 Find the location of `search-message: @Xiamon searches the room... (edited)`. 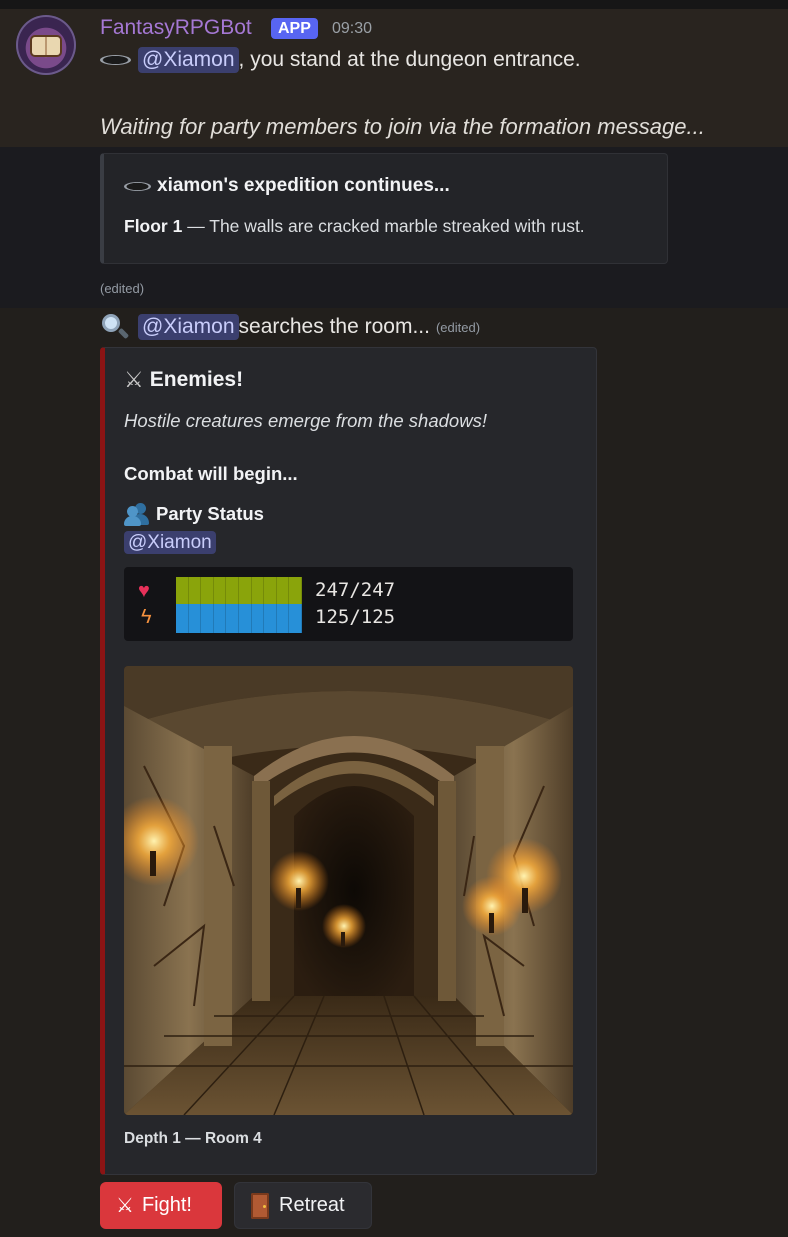

search-message: @Xiamon searches the room... (edited) is located at coordinates (290, 327).